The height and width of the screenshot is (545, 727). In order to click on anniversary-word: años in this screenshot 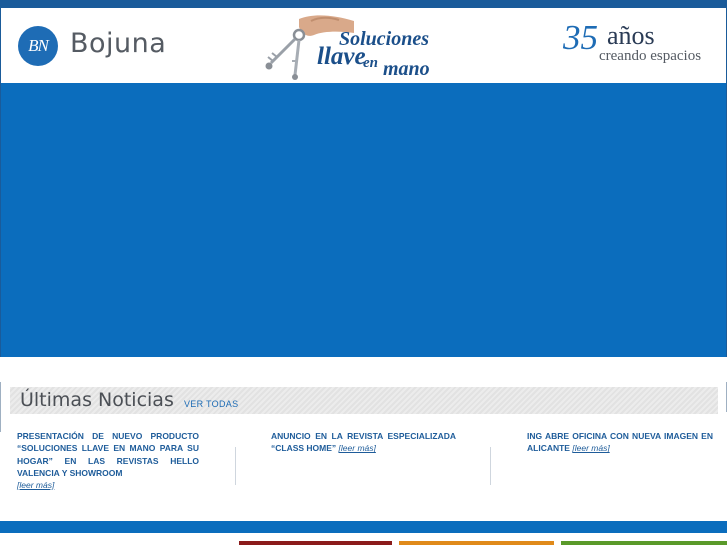, I will do `click(631, 35)`.